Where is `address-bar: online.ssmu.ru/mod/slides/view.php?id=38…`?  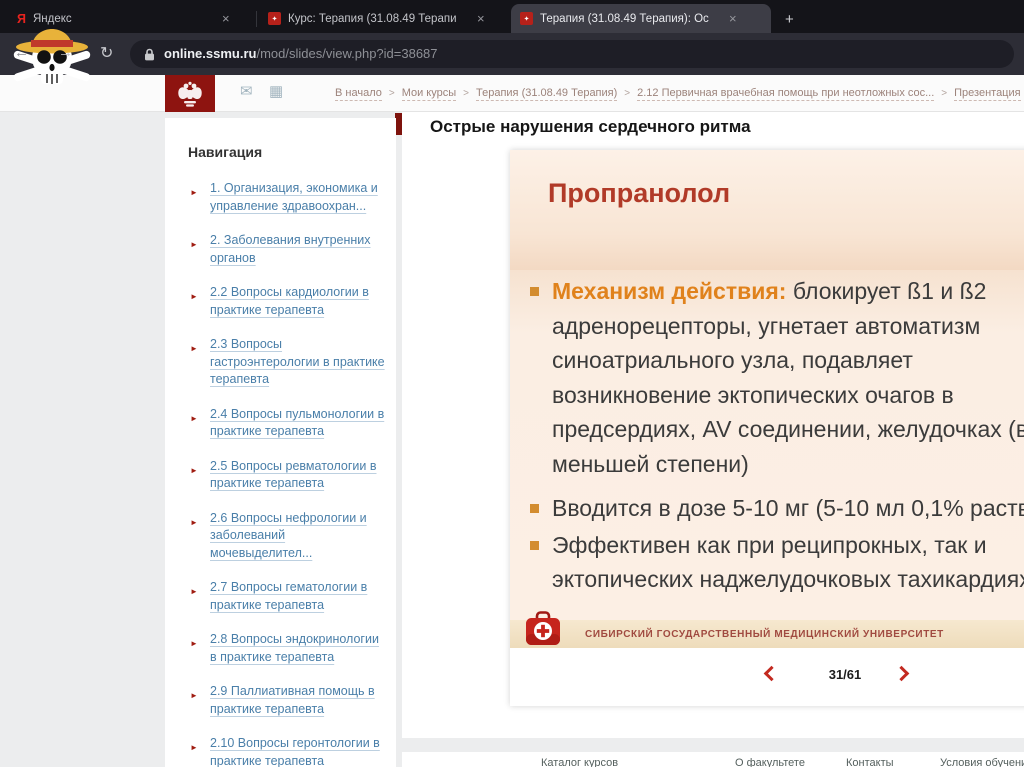
address-bar: online.ssmu.ru/mod/slides/view.php?id=38… is located at coordinates (572, 54).